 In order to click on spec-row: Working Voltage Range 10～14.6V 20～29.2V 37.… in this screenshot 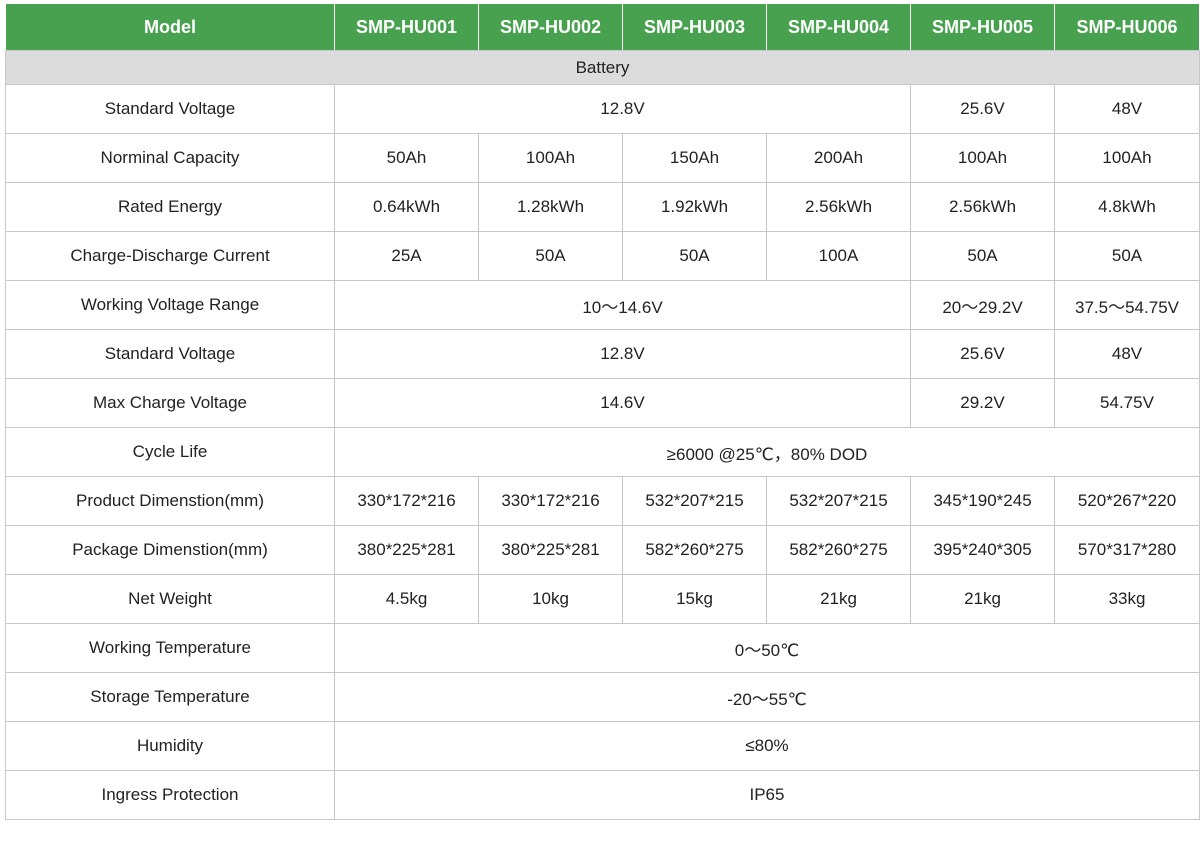, I will do `click(602, 305)`.